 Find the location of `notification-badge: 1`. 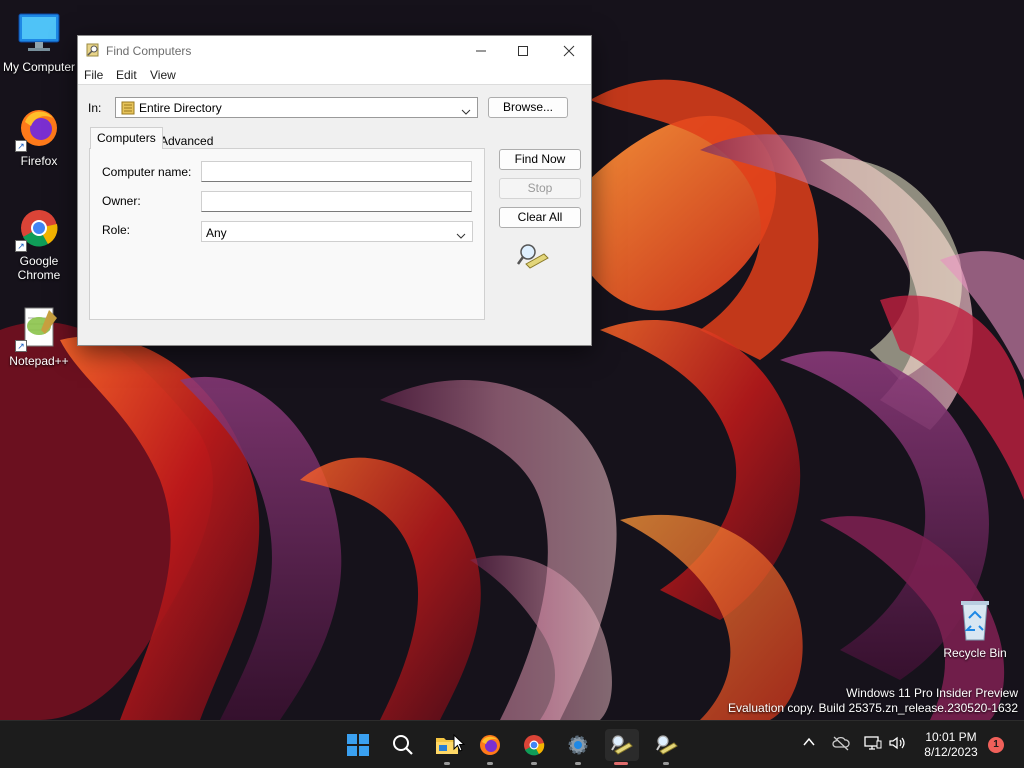

notification-badge: 1 is located at coordinates (996, 745).